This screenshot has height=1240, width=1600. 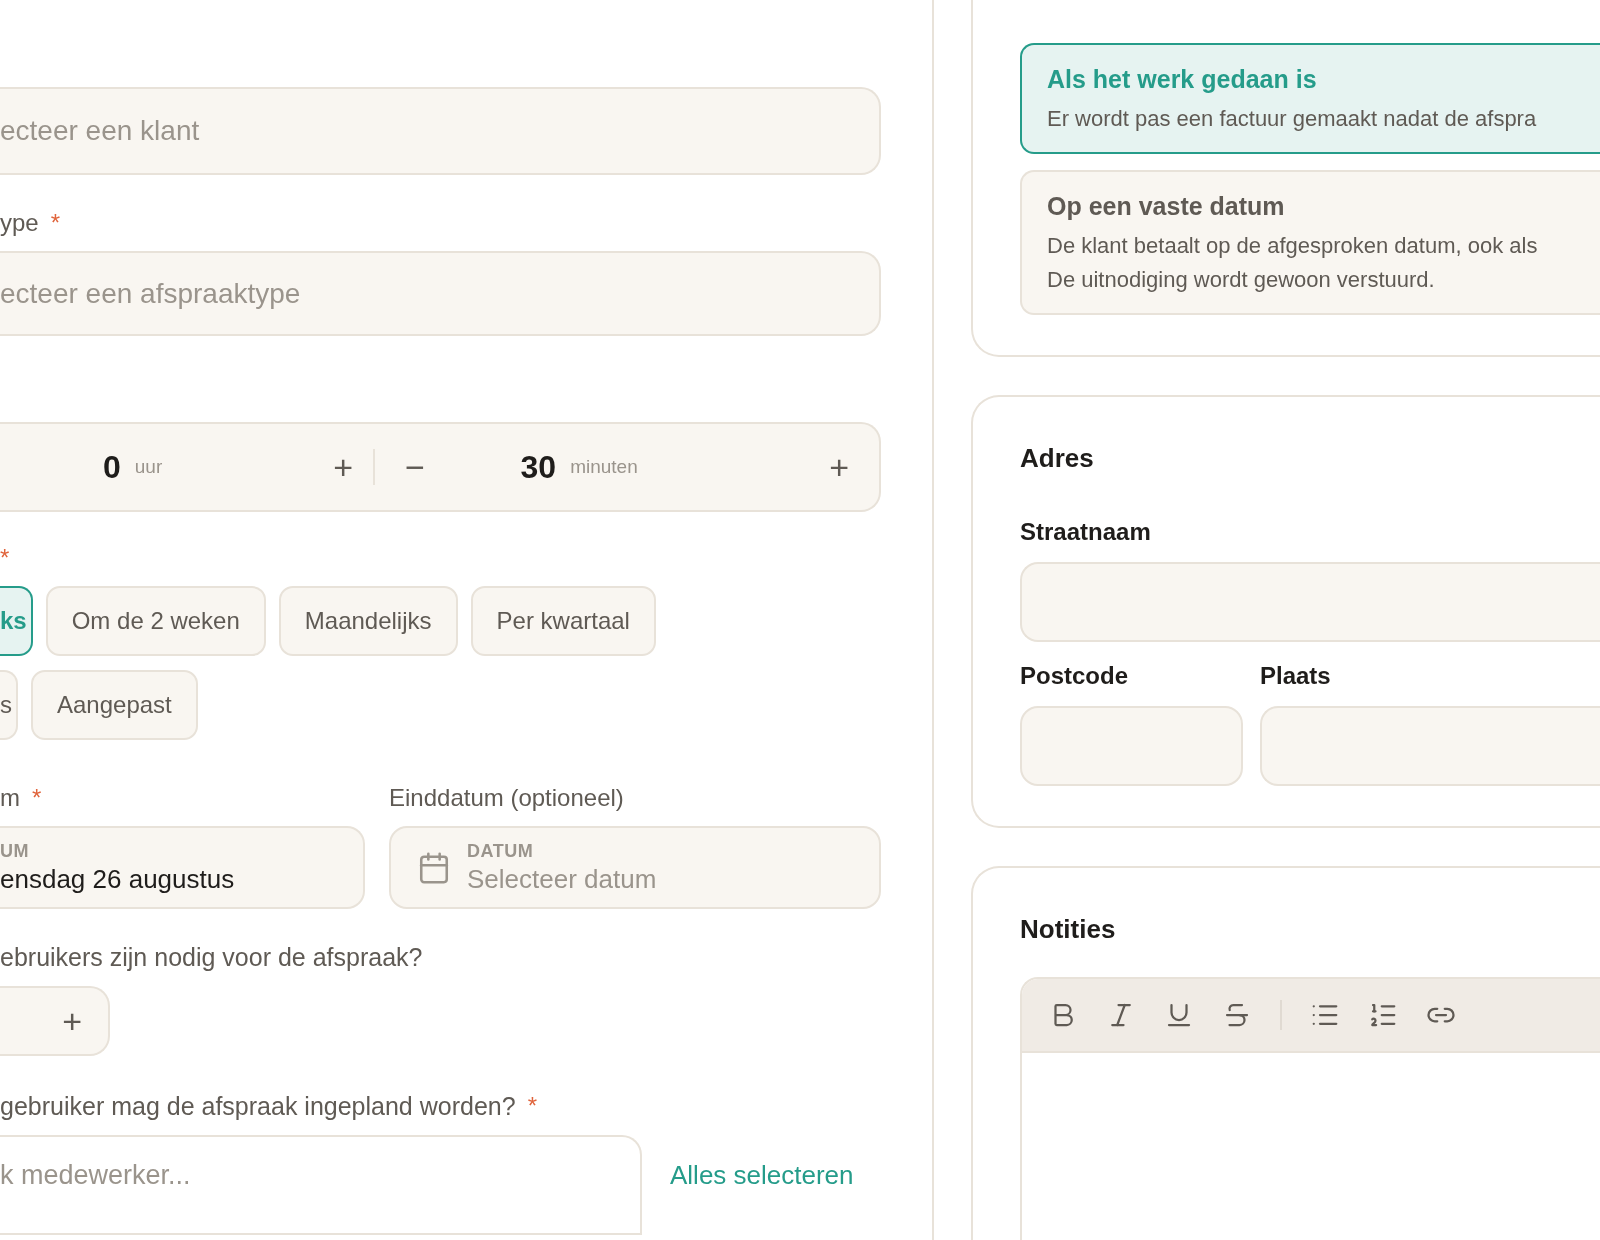 What do you see at coordinates (1166, 206) in the screenshot?
I see `option-title: Op een vaste datum` at bounding box center [1166, 206].